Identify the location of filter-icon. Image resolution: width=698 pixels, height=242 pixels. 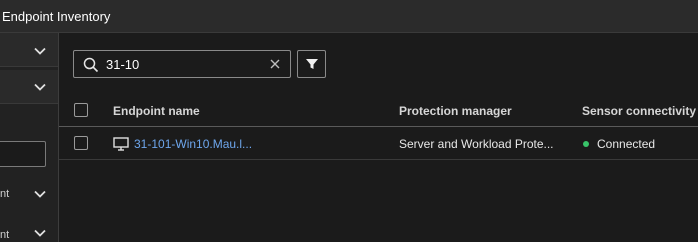
(312, 64).